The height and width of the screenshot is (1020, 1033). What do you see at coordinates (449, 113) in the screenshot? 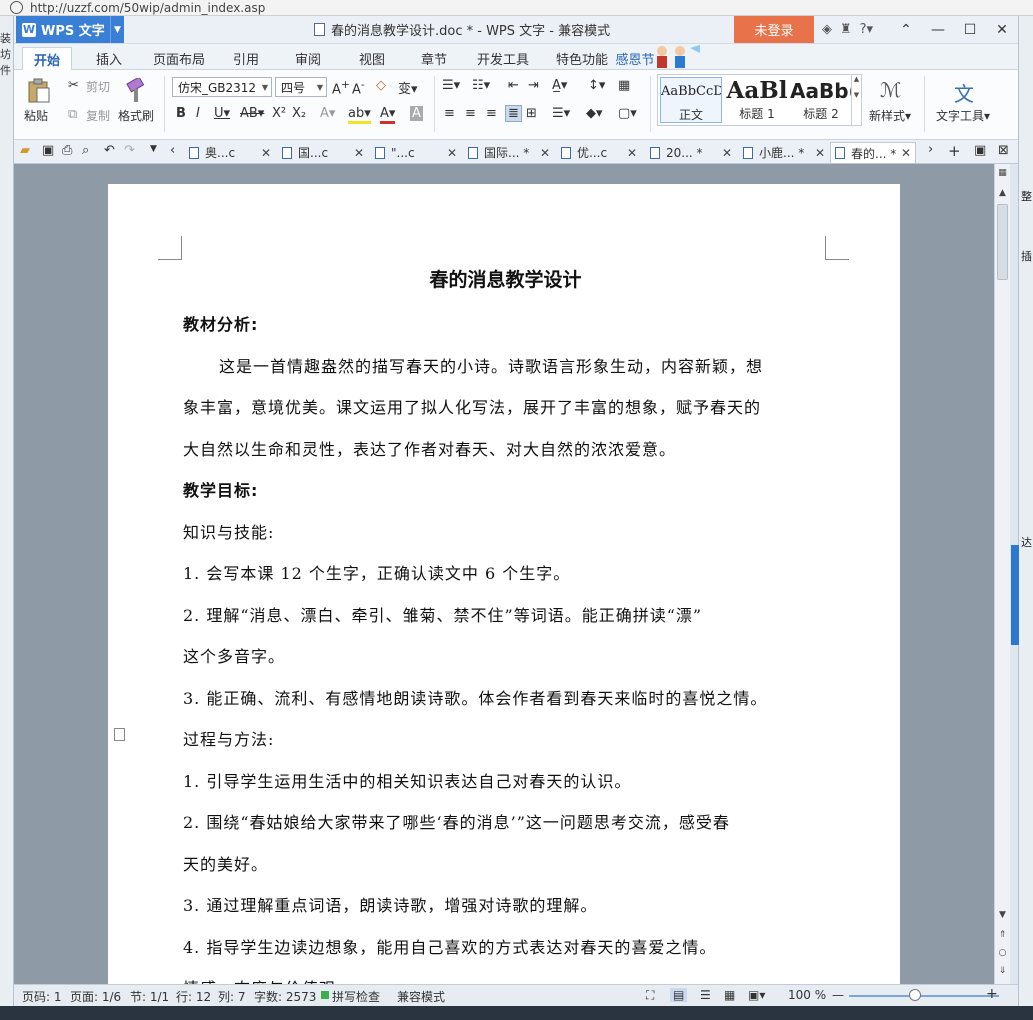
I see `align-left-icon: ≡` at bounding box center [449, 113].